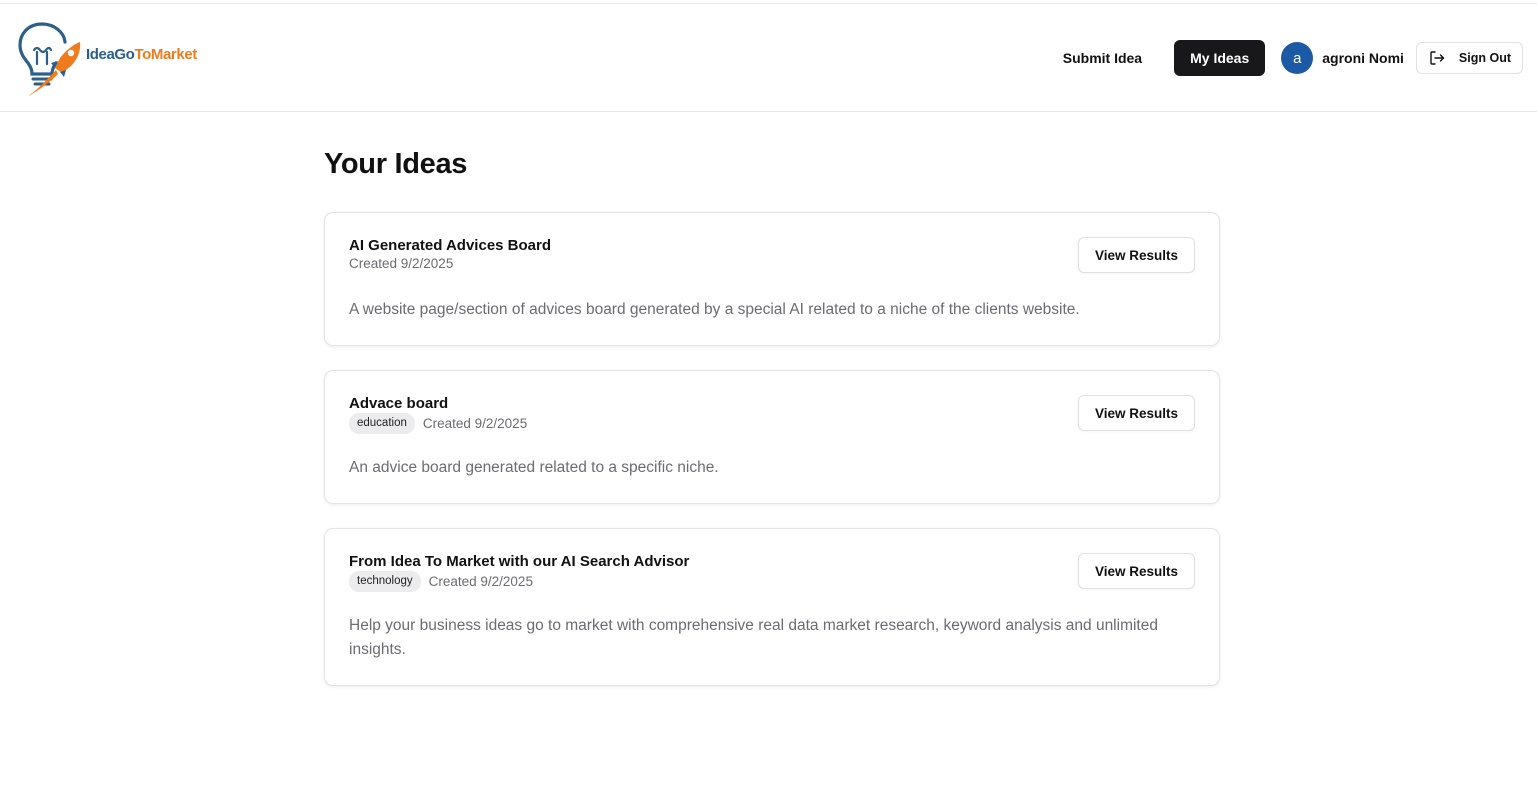  I want to click on lightbulb-rocket-icon, so click(49, 59).